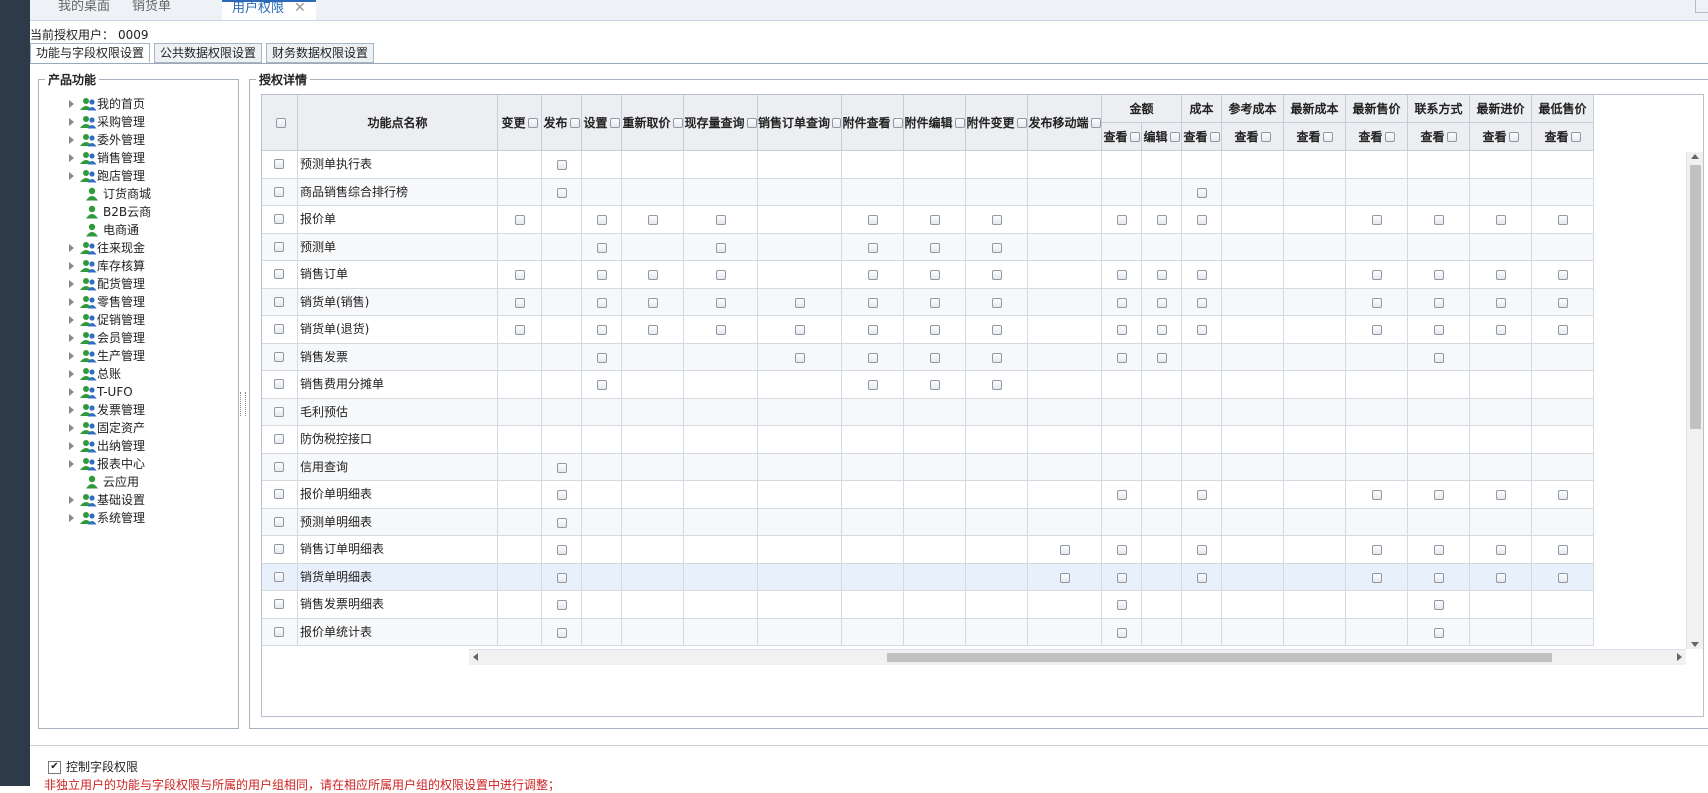  What do you see at coordinates (93, 766) in the screenshot?
I see `control-field-option: ✔ 控制字段权限` at bounding box center [93, 766].